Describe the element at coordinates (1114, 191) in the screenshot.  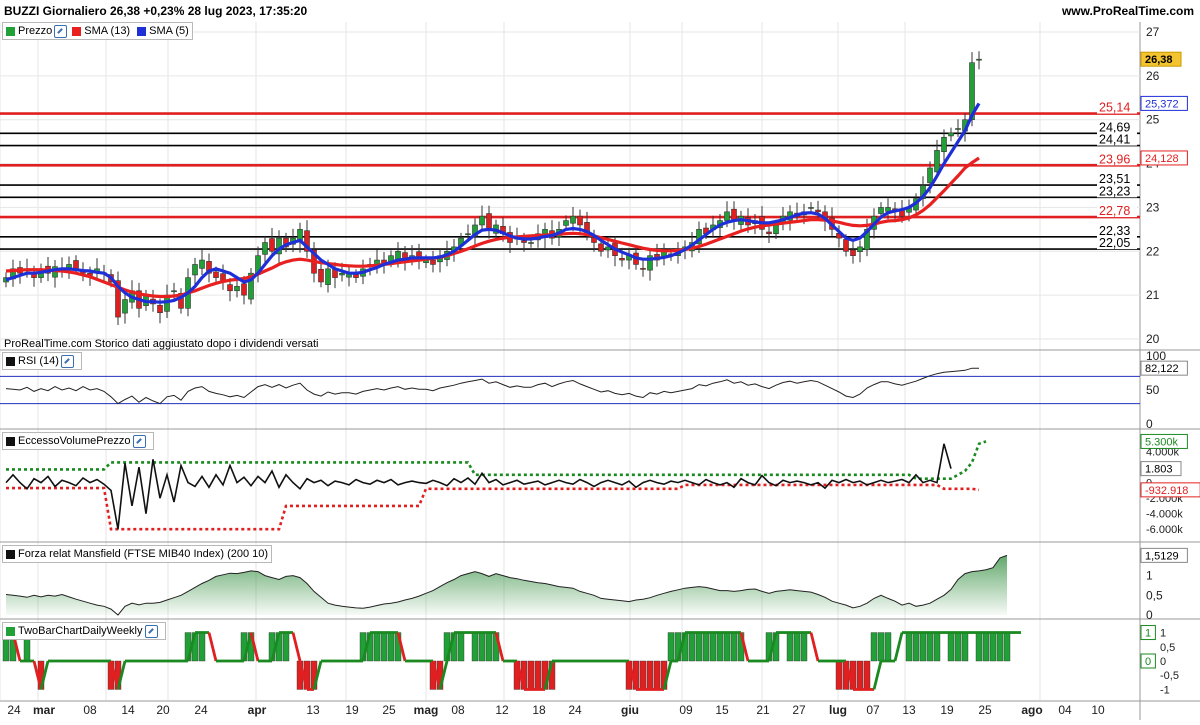
I see `level-label: 23,23` at that location.